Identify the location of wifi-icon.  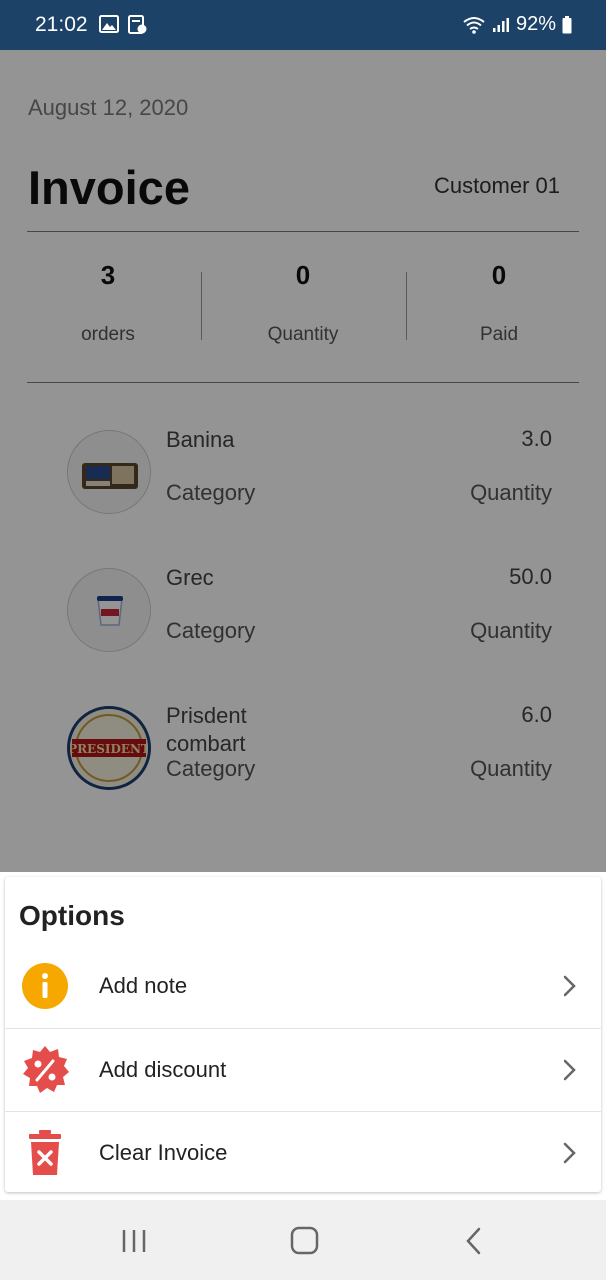
(474, 25).